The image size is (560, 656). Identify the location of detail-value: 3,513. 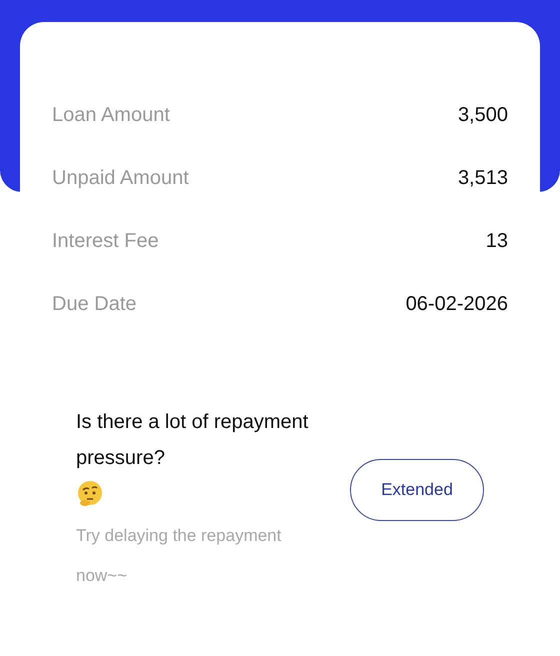
(483, 178).